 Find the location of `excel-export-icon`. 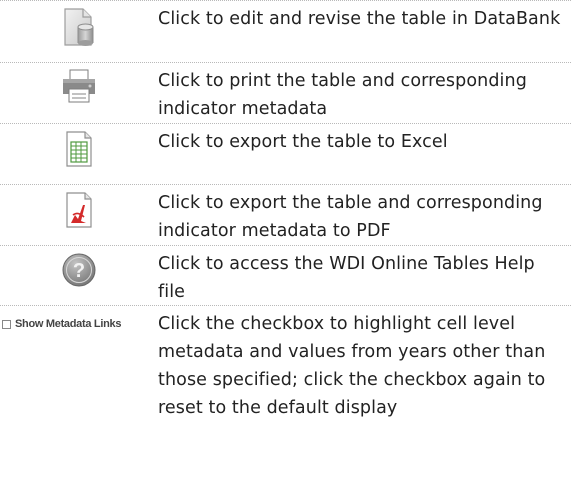

excel-export-icon is located at coordinates (79, 149).